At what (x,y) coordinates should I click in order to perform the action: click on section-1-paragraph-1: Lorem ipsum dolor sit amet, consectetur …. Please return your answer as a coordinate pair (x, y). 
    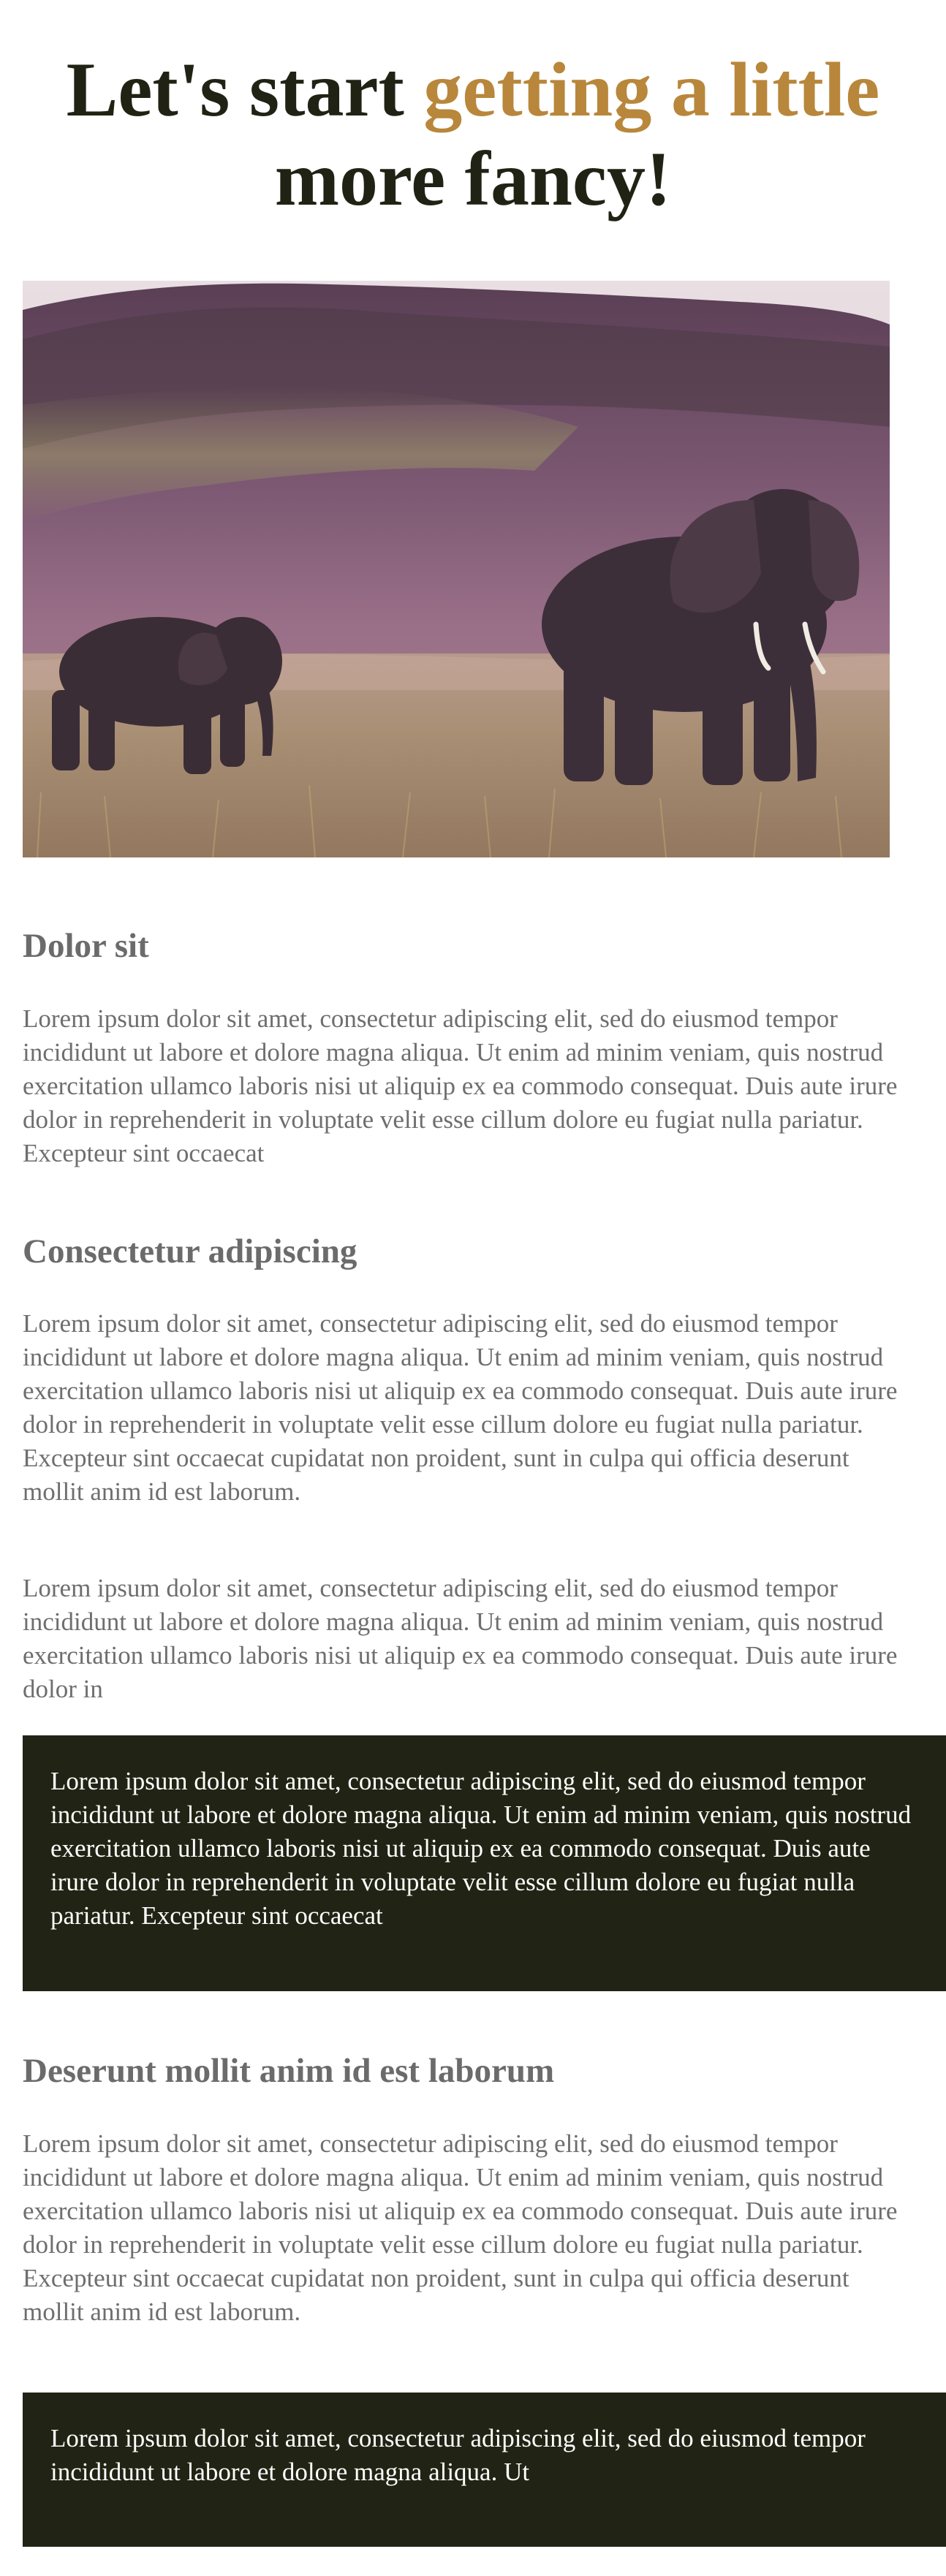
    Looking at the image, I should click on (460, 1085).